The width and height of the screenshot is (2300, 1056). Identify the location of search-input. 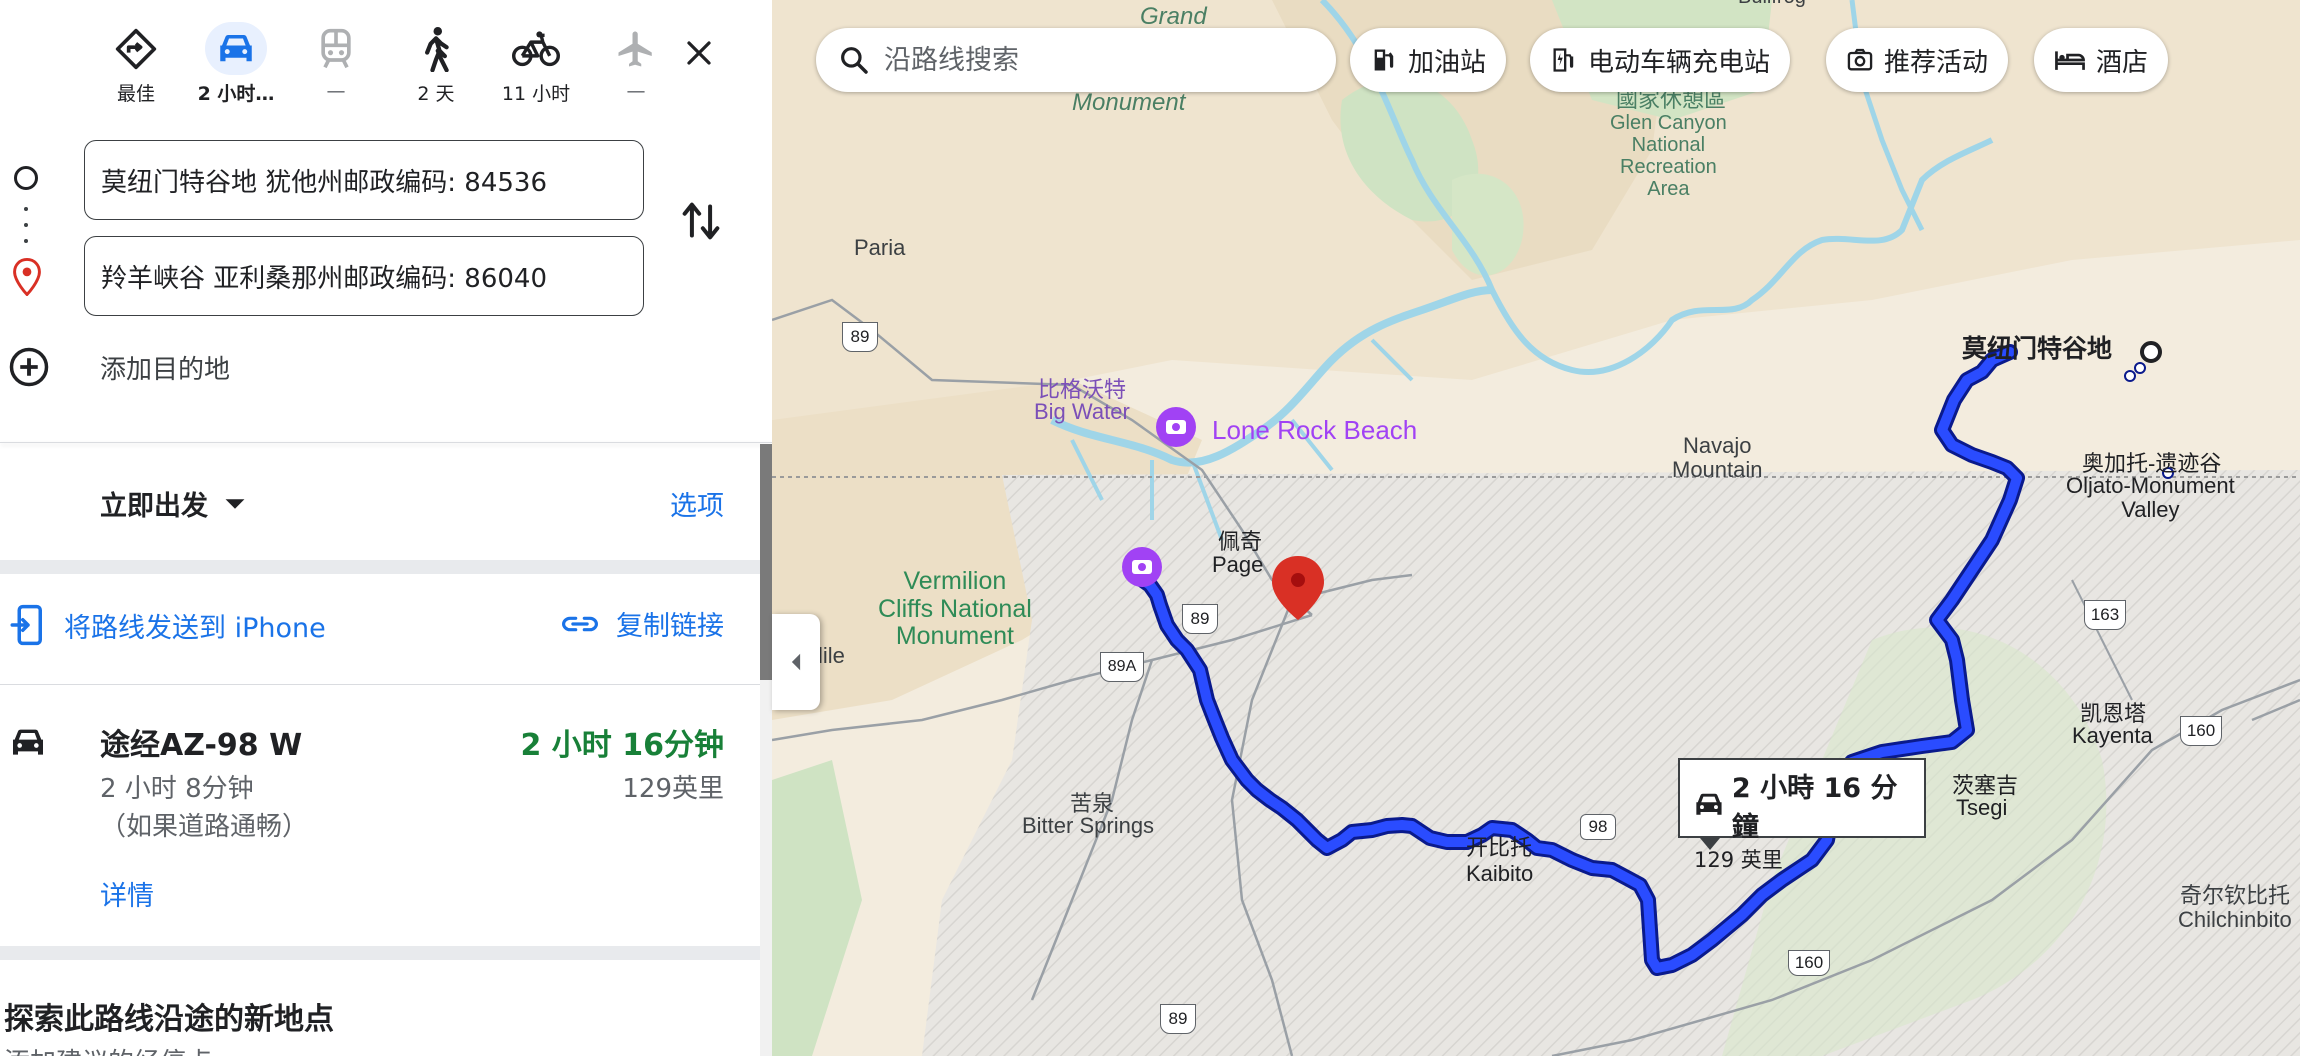
(1094, 60).